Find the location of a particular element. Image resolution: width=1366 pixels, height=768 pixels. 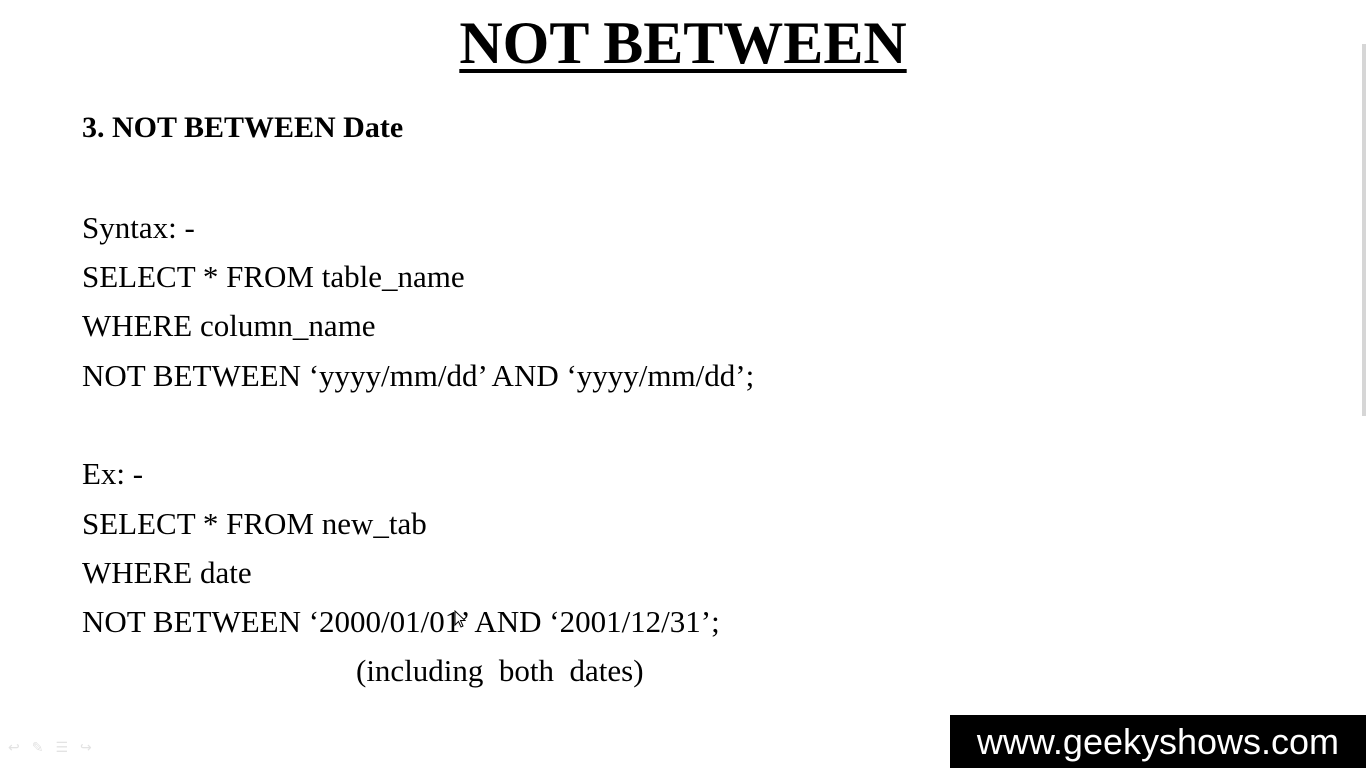

slideshow-nav-controls: ↩ ✎ ☰ ↪ is located at coordinates (50, 748).